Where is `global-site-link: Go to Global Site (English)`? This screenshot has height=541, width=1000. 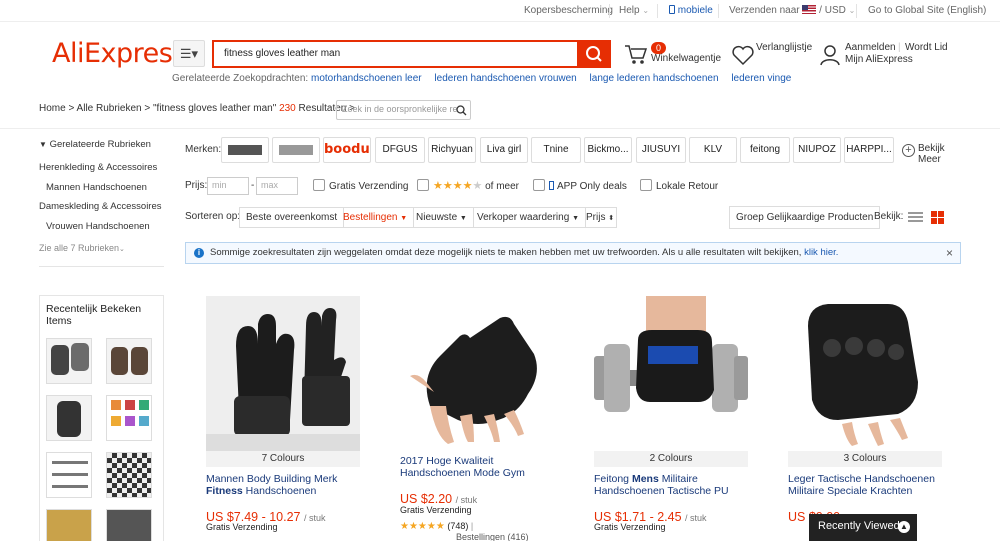 global-site-link: Go to Global Site (English) is located at coordinates (927, 10).